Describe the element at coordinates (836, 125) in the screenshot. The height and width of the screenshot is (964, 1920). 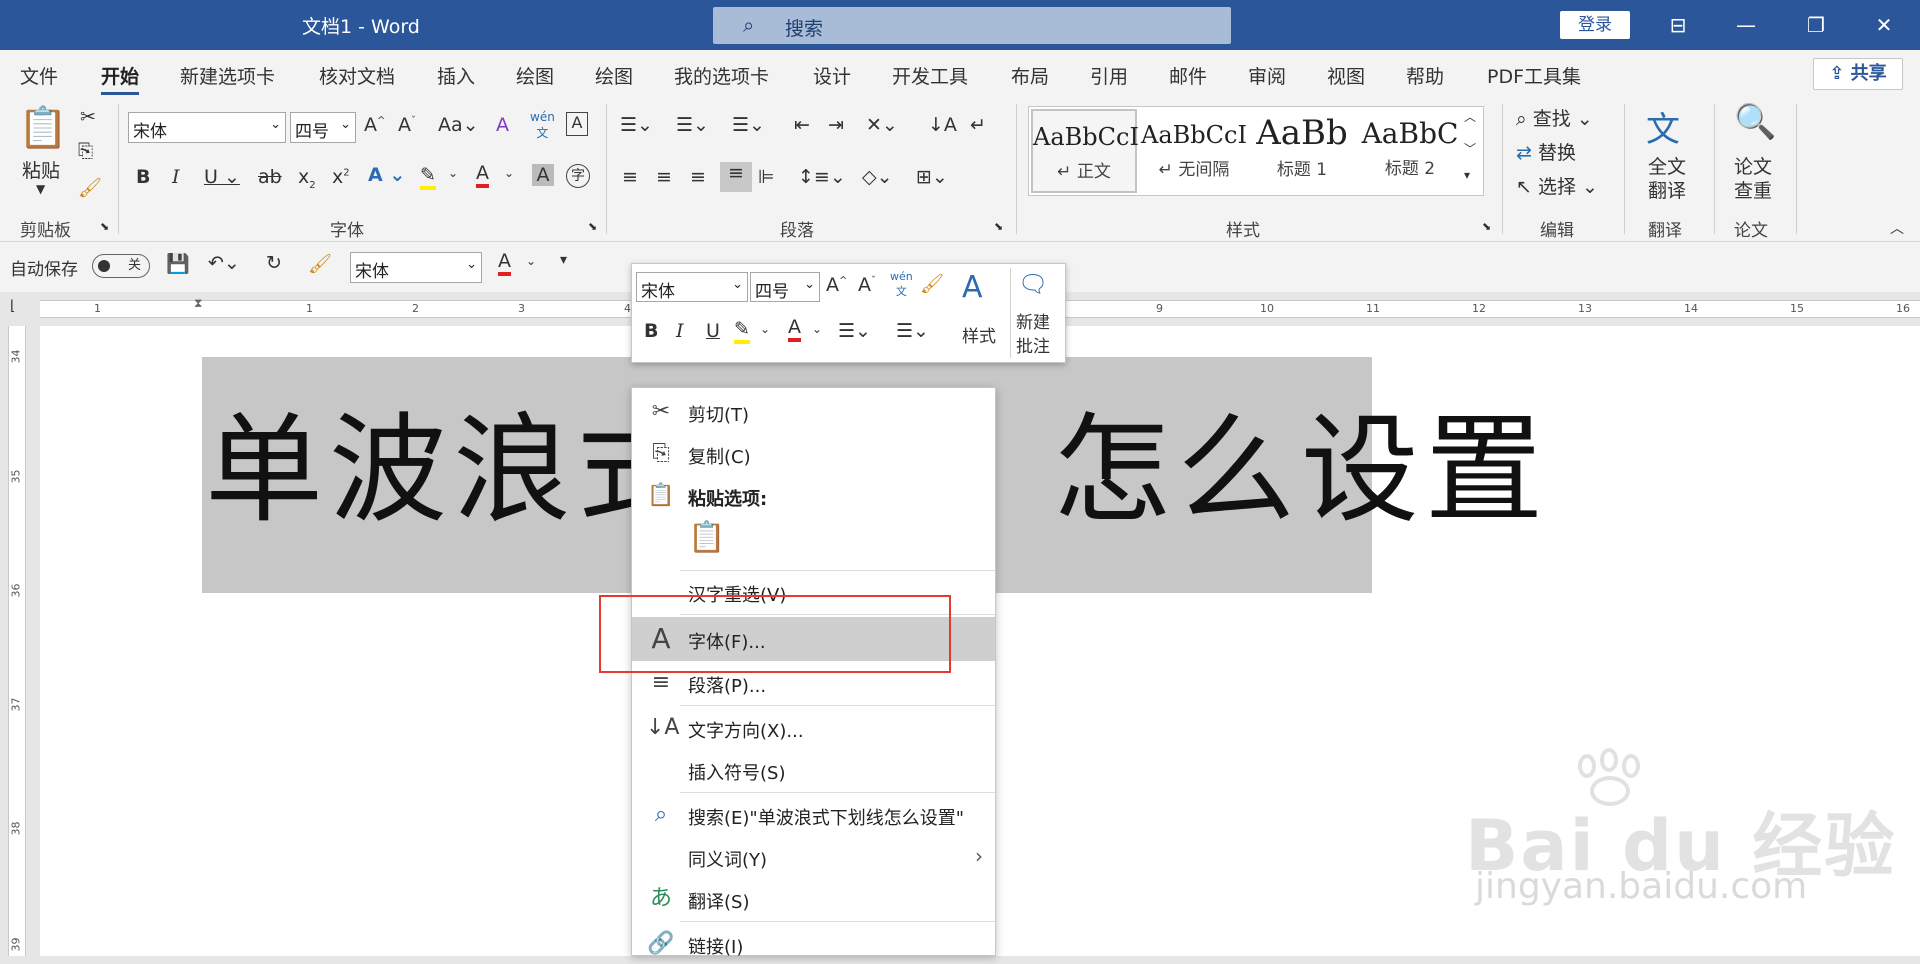
I see `increase-indent-icon: ⇥` at that location.